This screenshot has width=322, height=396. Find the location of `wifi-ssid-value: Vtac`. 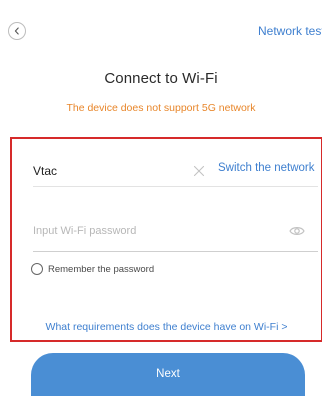

wifi-ssid-value: Vtac is located at coordinates (45, 171).